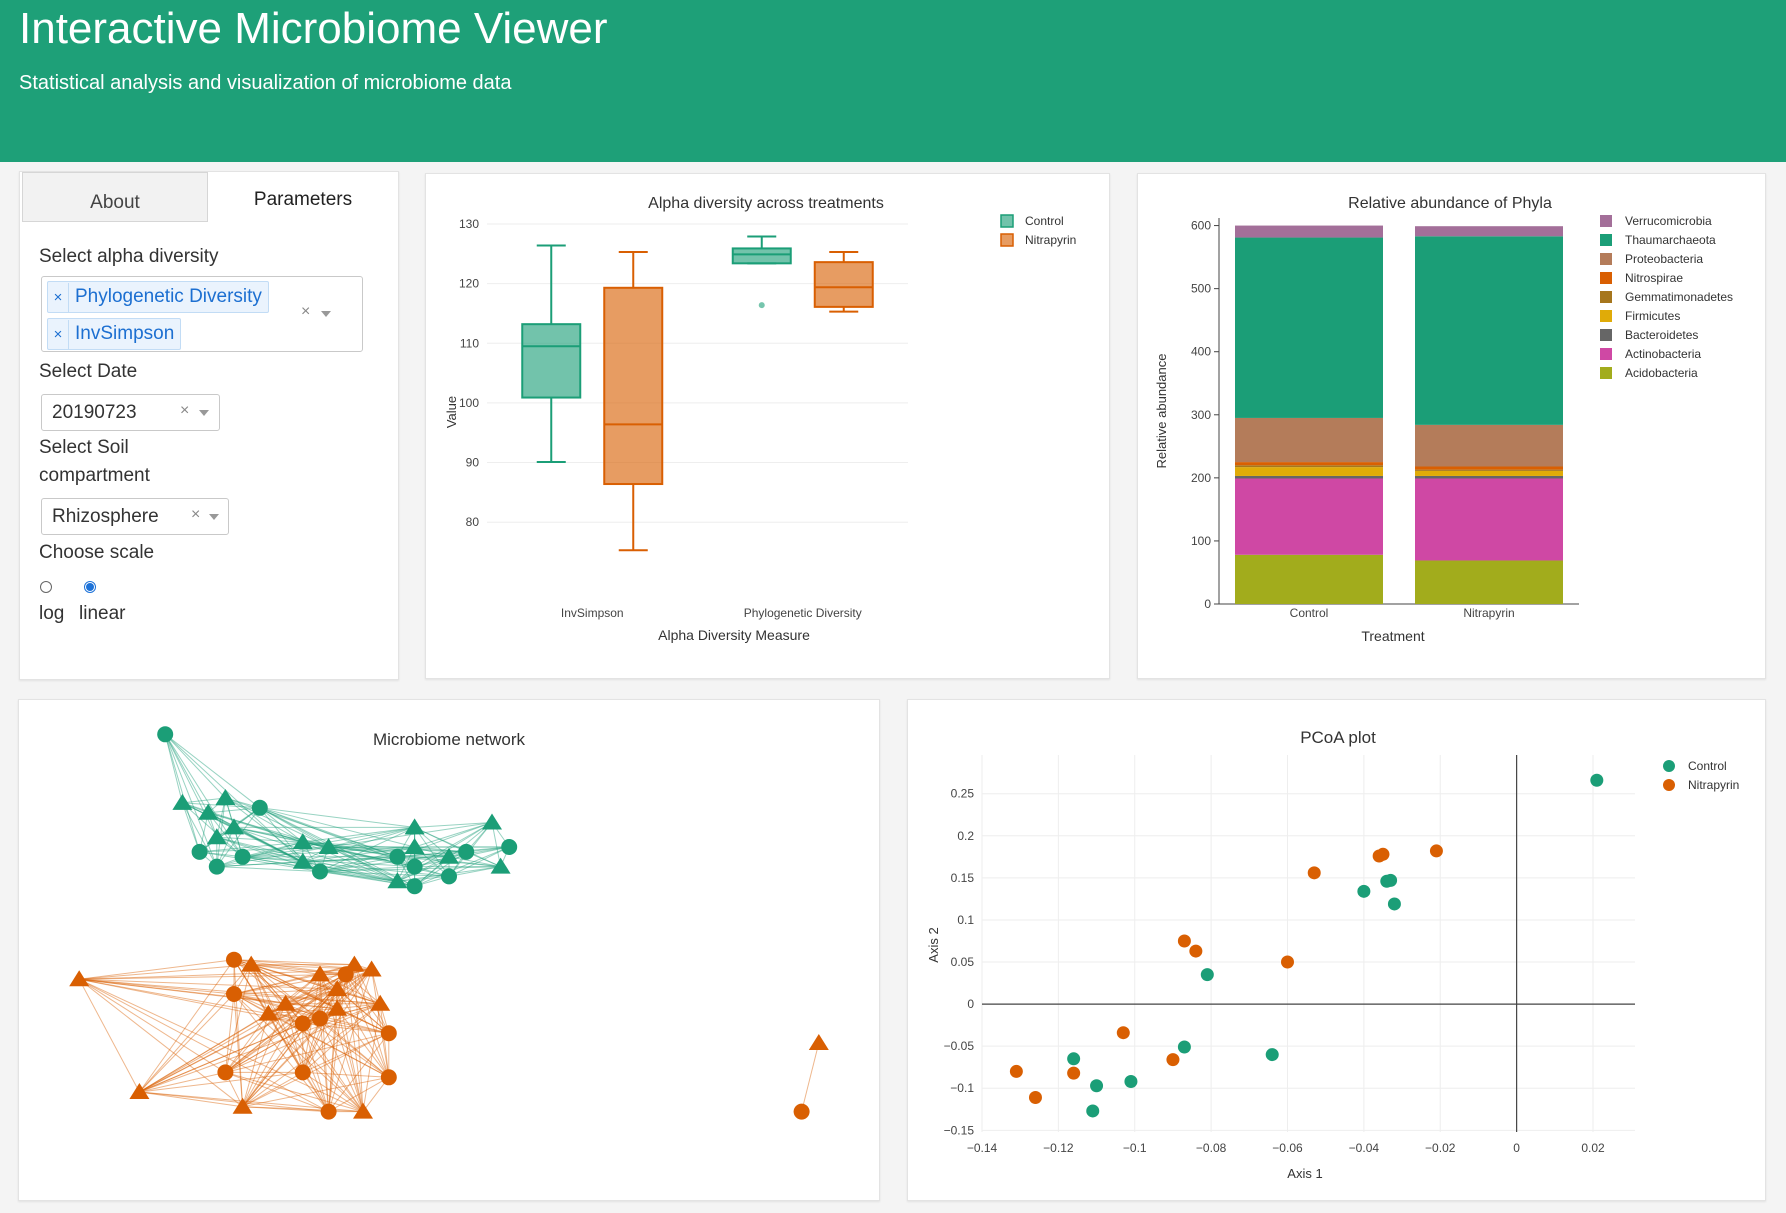 The image size is (1786, 1213). Describe the element at coordinates (51, 614) in the screenshot. I see `radio-log-label: log` at that location.